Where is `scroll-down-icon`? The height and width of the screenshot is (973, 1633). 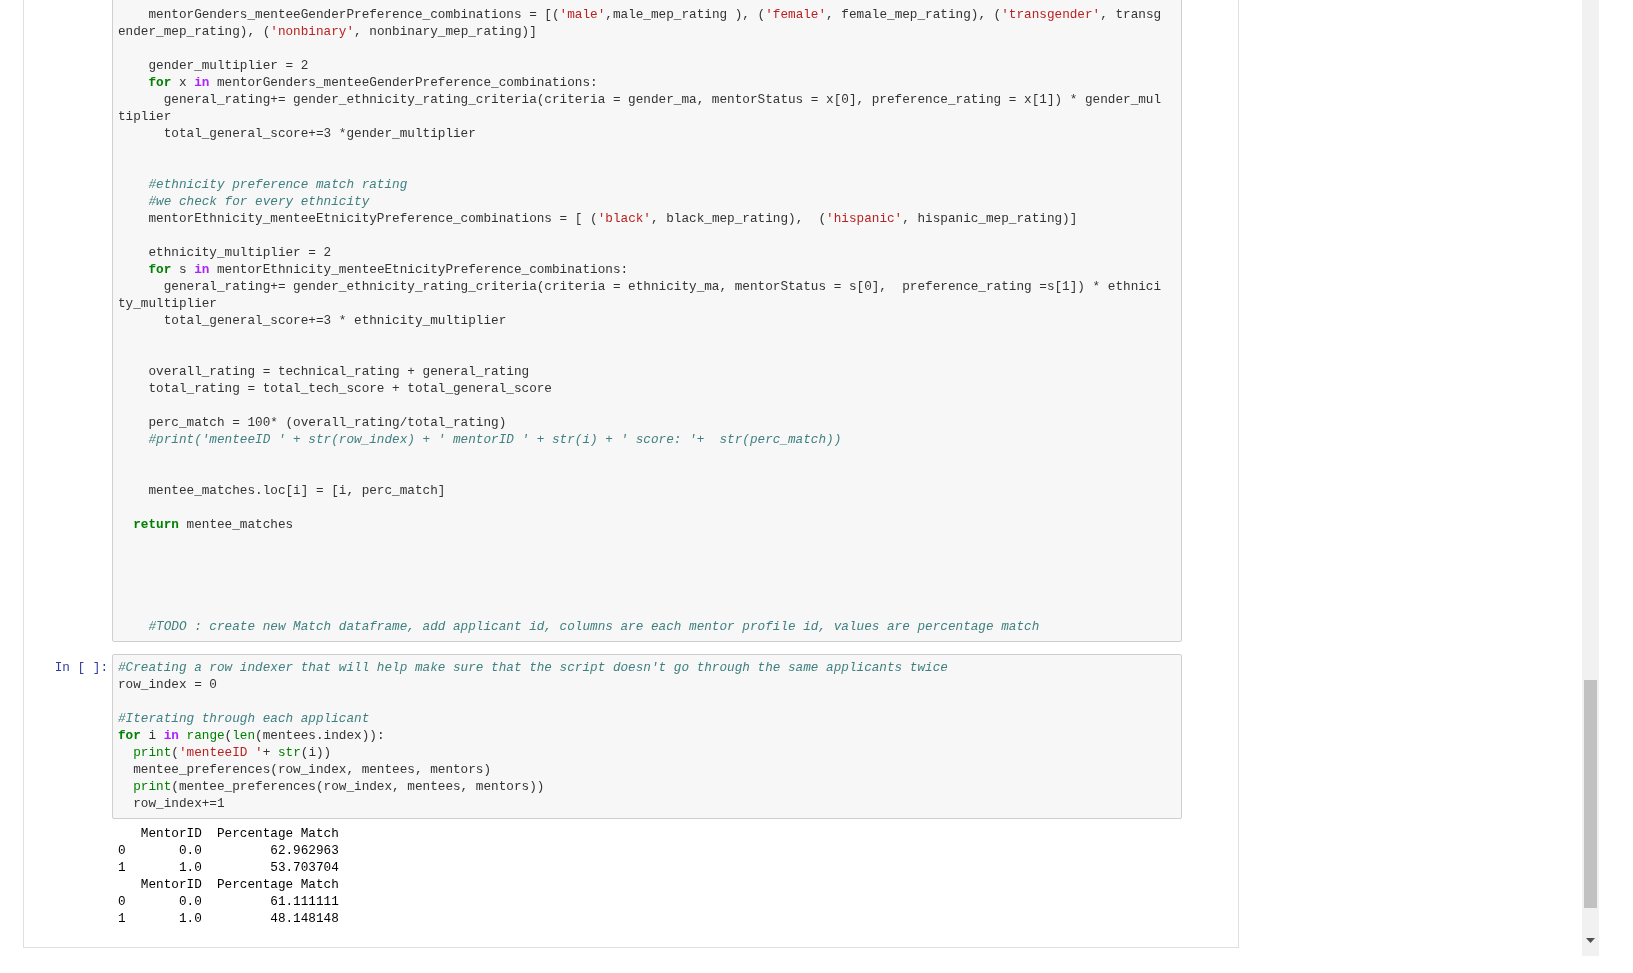
scroll-down-icon is located at coordinates (1590, 941).